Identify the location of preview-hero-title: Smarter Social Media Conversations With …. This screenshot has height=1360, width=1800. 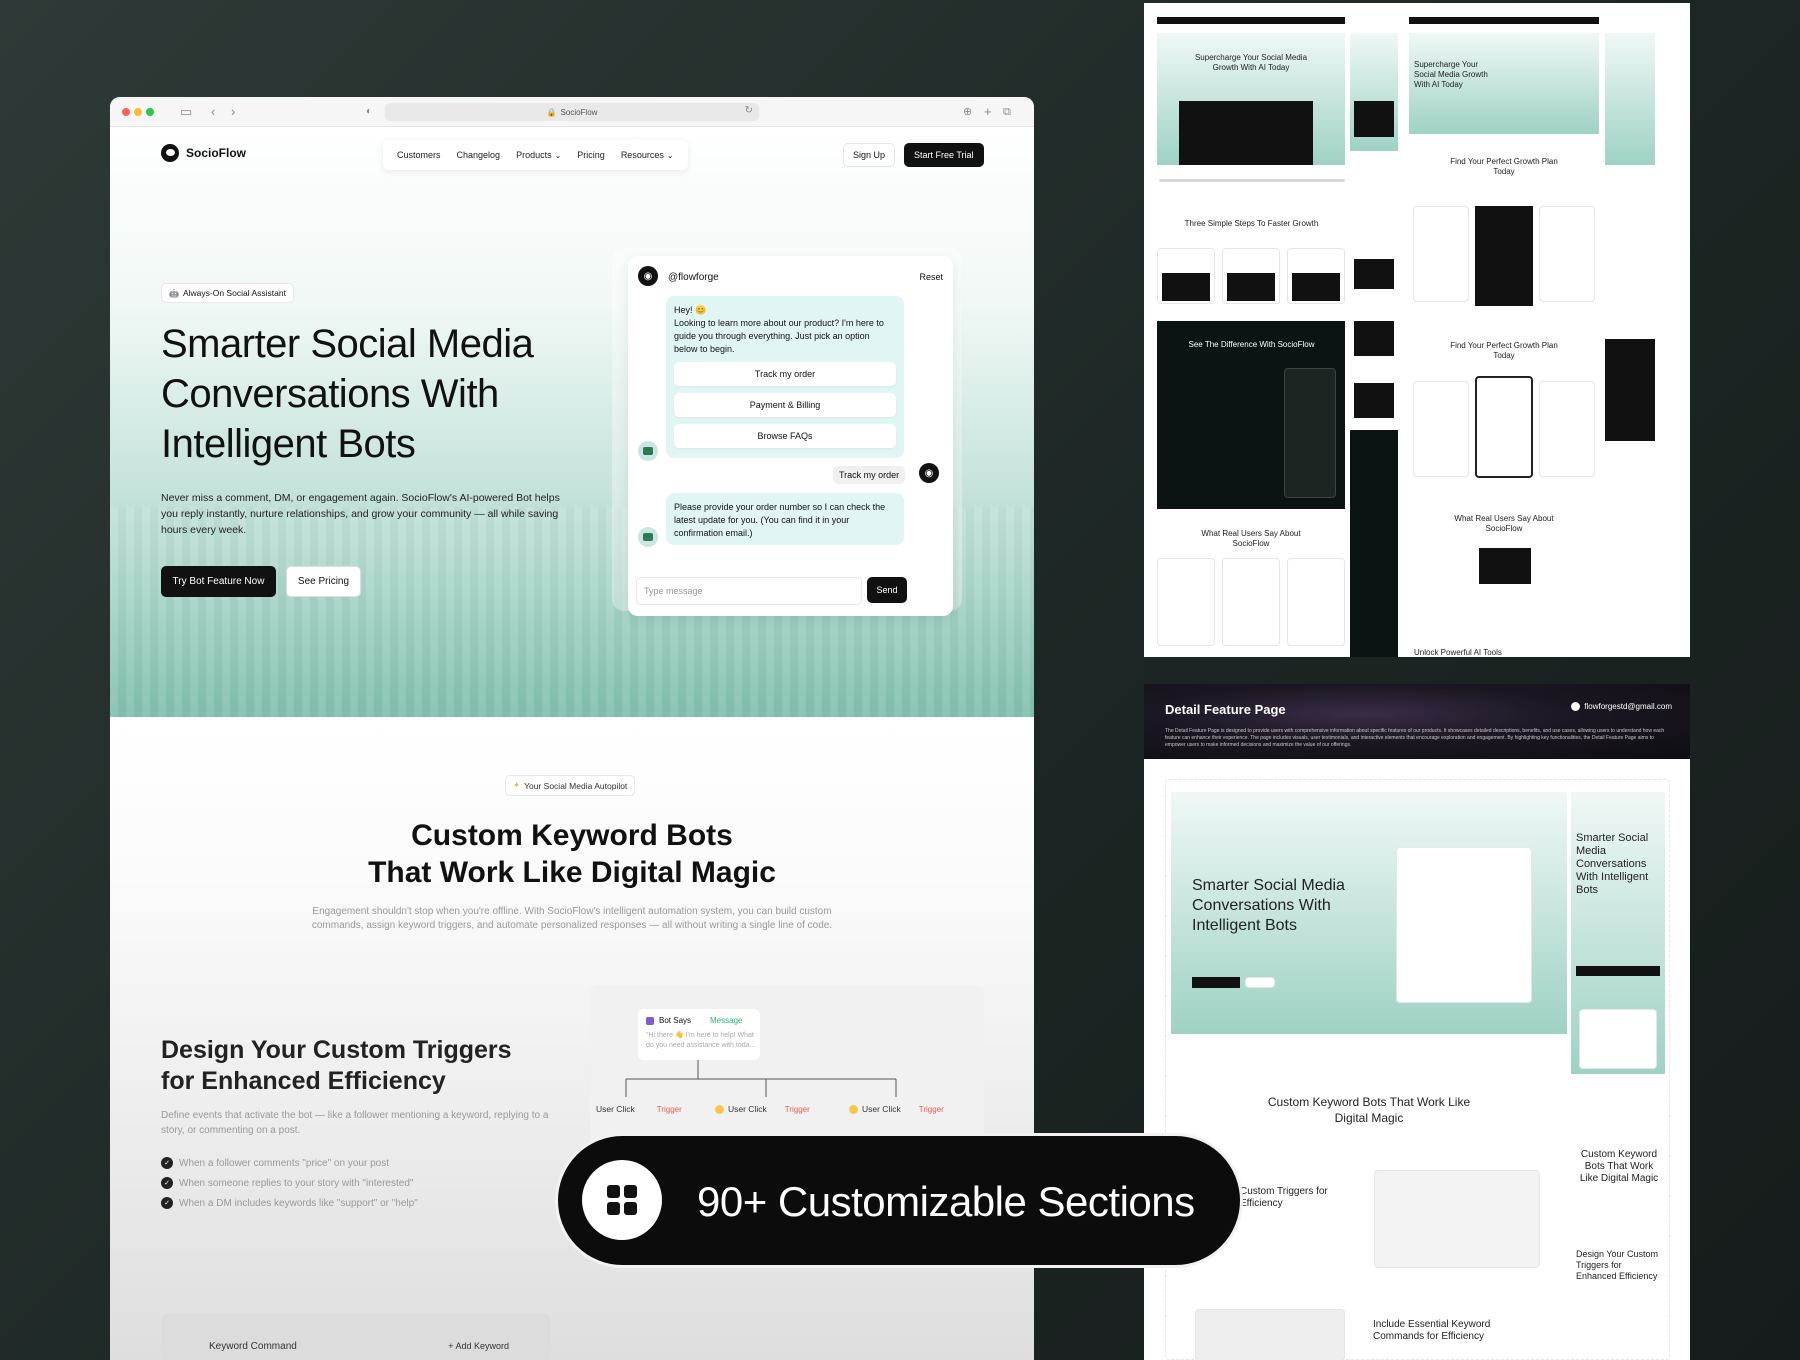
(1268, 905).